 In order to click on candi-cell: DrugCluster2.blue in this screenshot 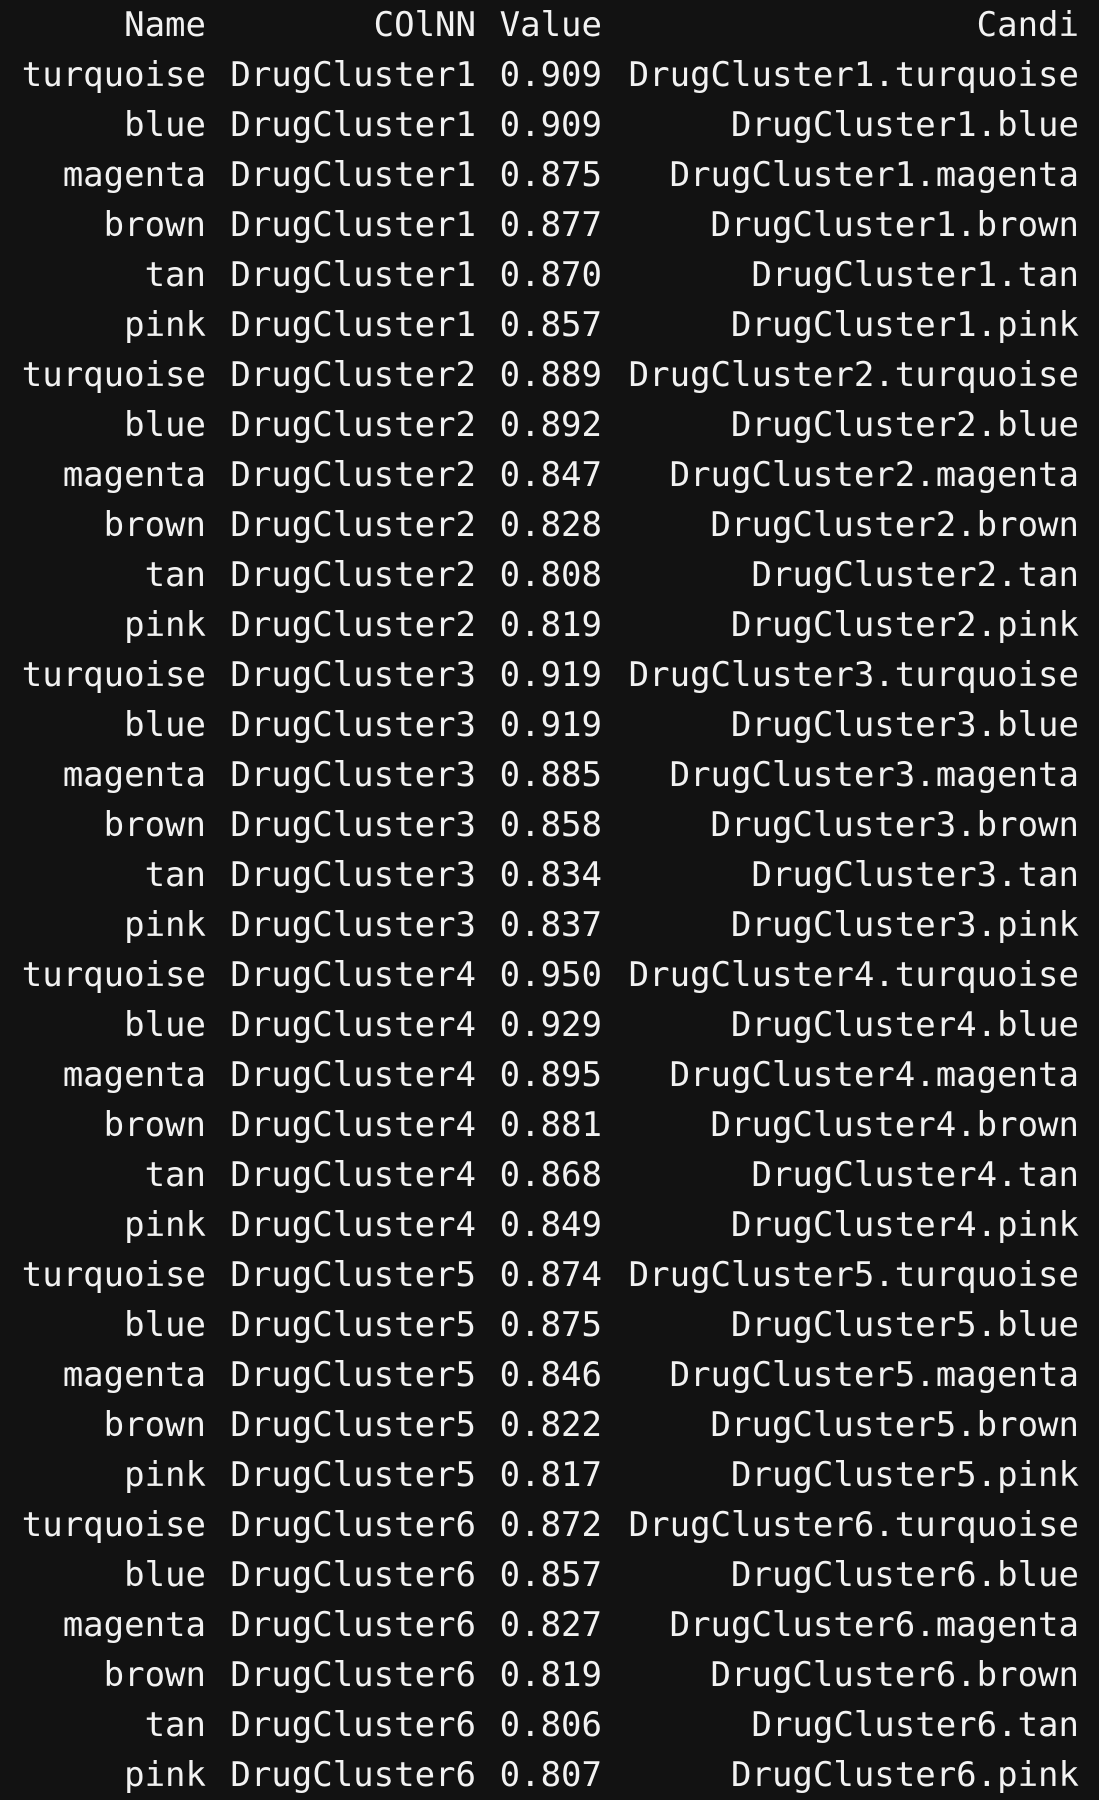, I will do `click(905, 425)`.